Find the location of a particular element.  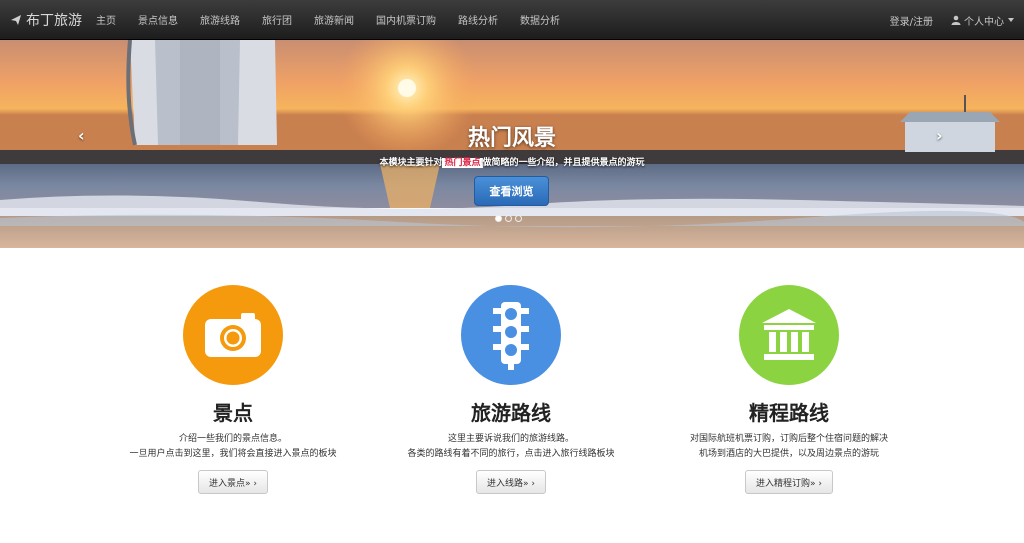

main-nav: 主页 景点信息 旅游线路 旅行团 旅游新闻 国内机票订购 路线分析 数据分析 is located at coordinates (339, 19).